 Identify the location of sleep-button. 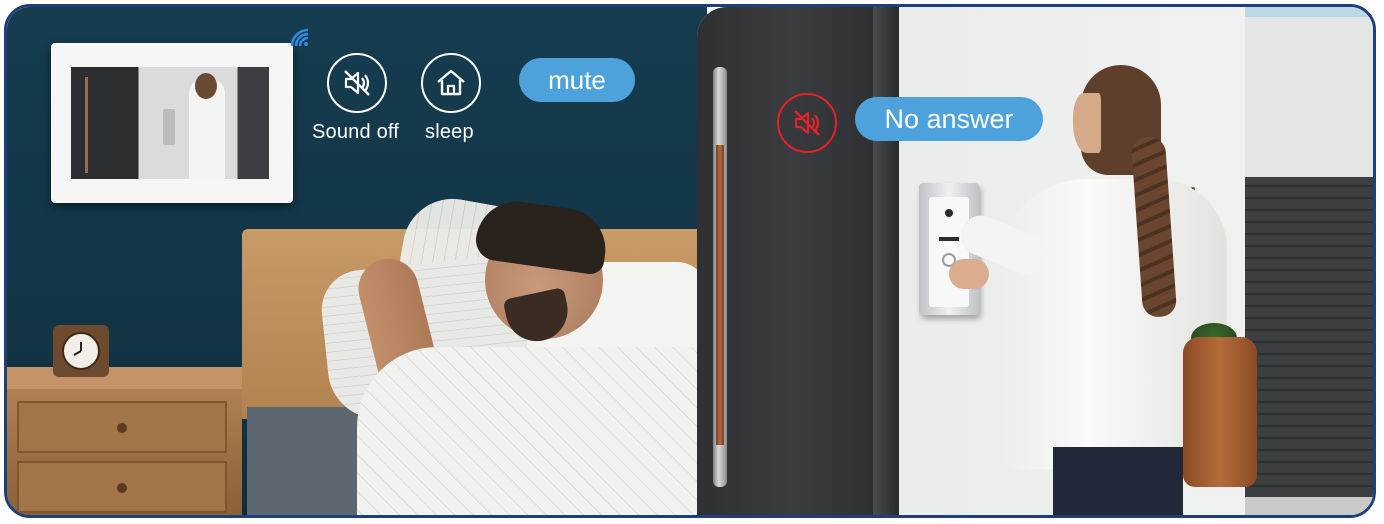
(451, 83).